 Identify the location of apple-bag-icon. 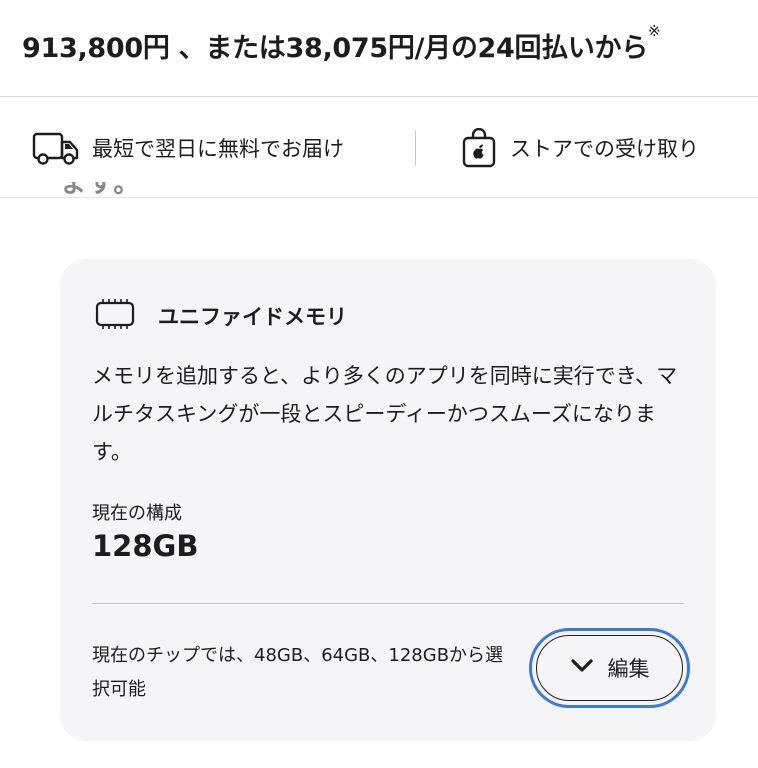
(481, 148).